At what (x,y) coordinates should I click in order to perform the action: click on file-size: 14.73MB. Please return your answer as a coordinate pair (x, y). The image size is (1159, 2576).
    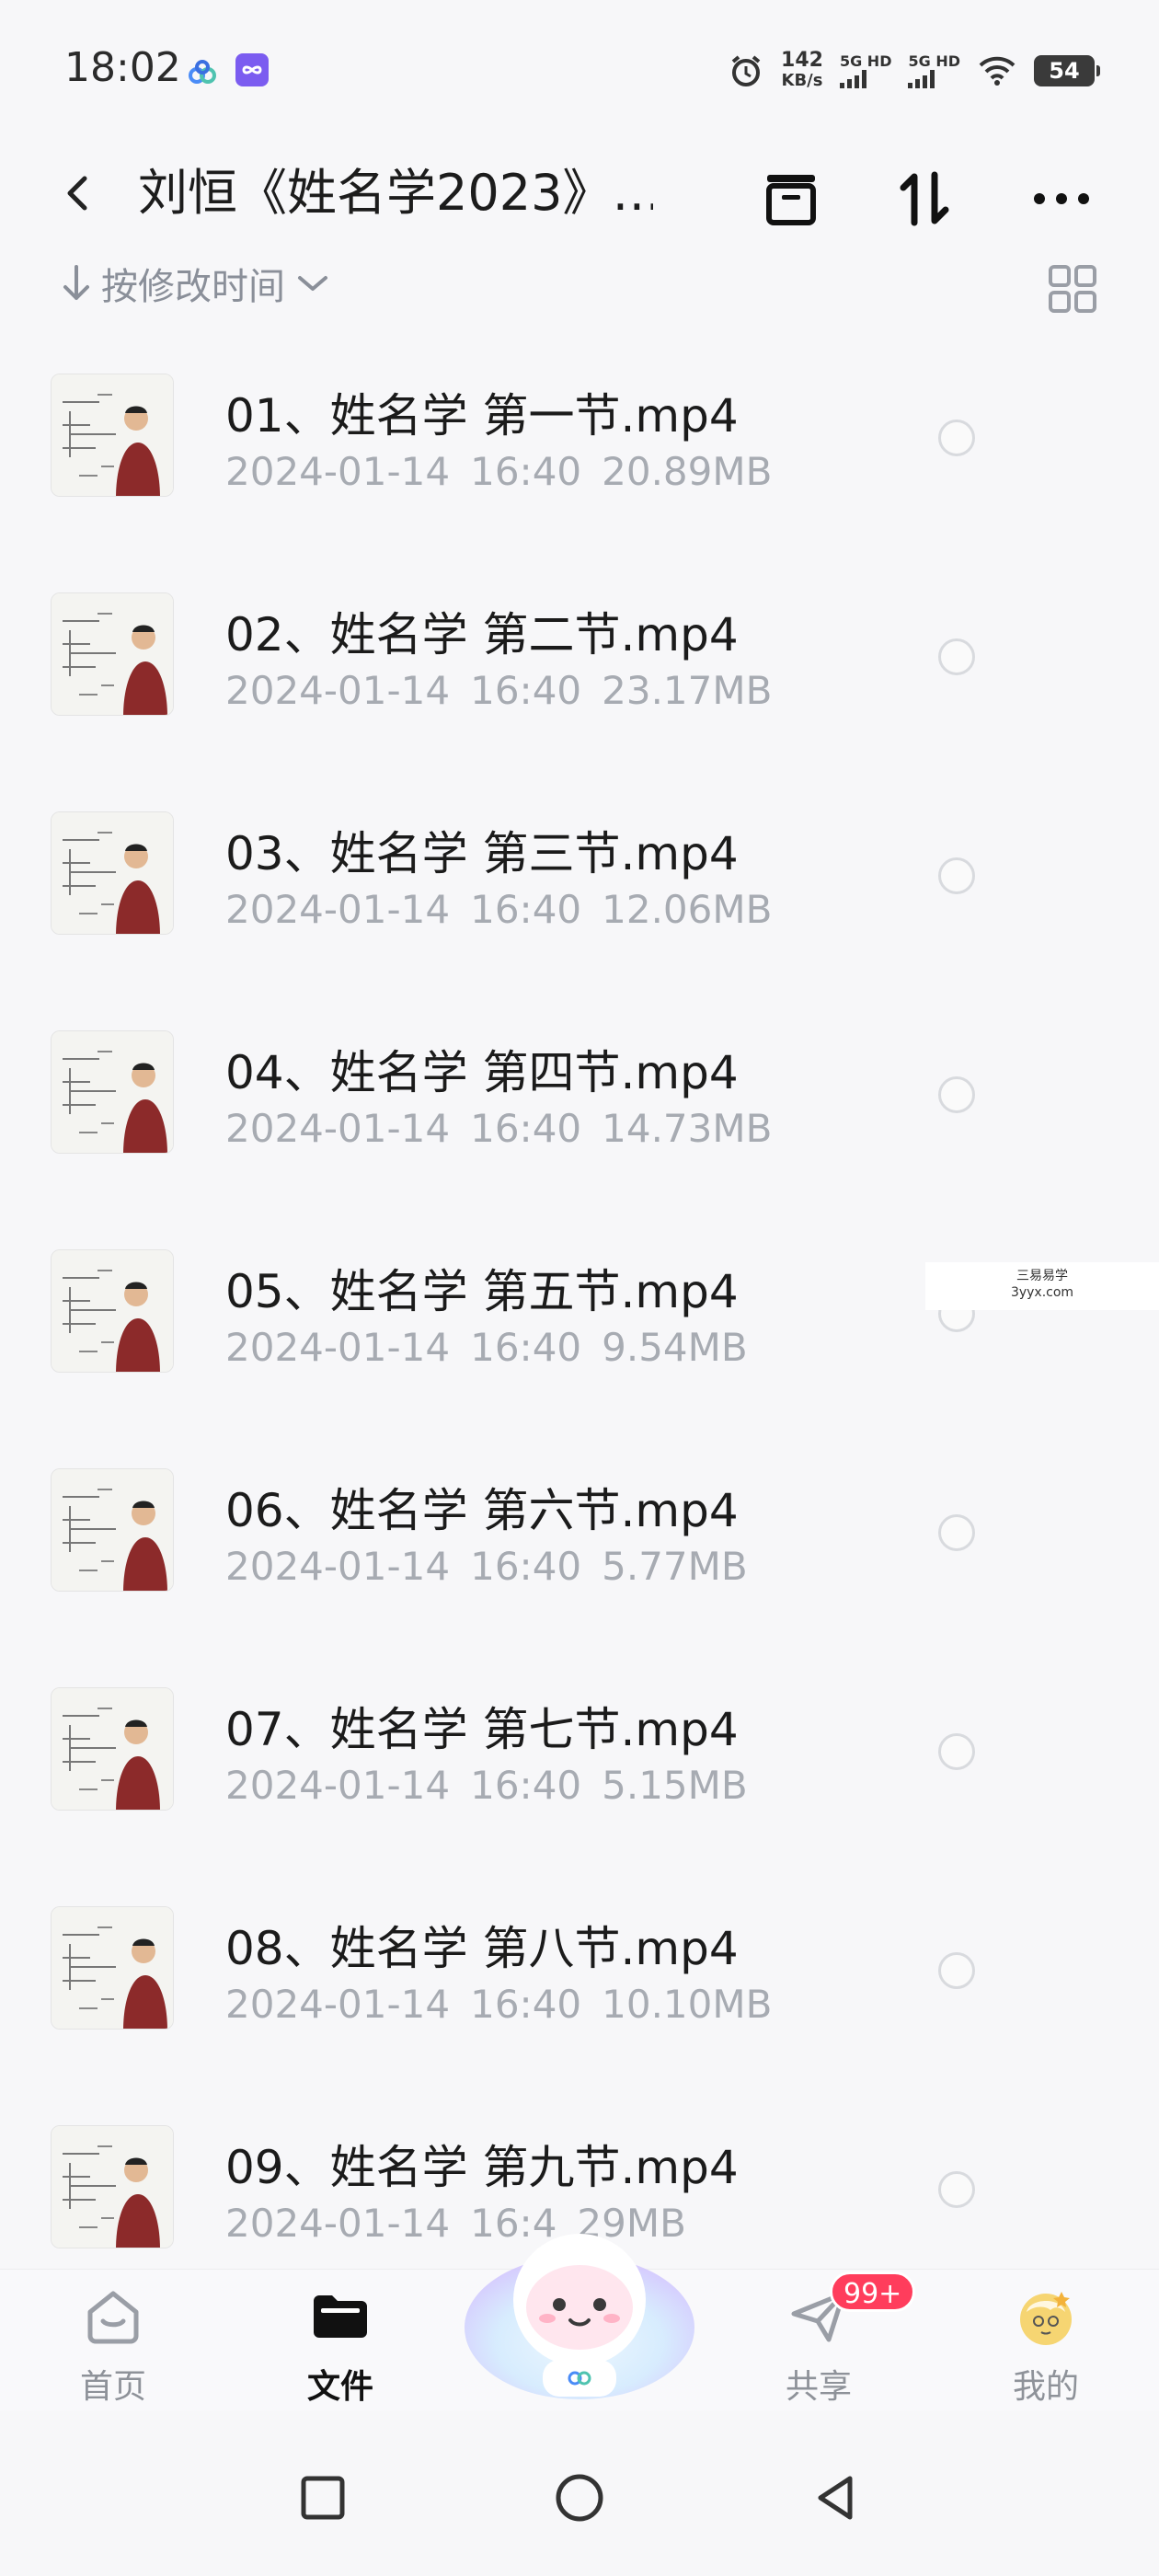
    Looking at the image, I should click on (687, 1128).